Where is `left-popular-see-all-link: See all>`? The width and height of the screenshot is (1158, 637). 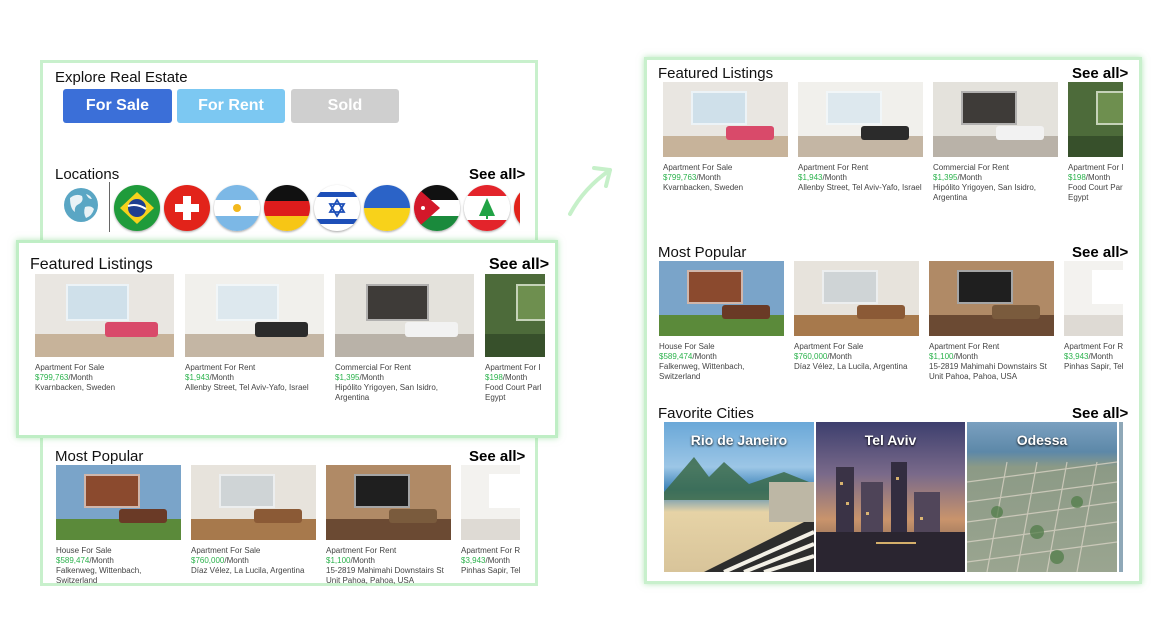
left-popular-see-all-link: See all> is located at coordinates (497, 456).